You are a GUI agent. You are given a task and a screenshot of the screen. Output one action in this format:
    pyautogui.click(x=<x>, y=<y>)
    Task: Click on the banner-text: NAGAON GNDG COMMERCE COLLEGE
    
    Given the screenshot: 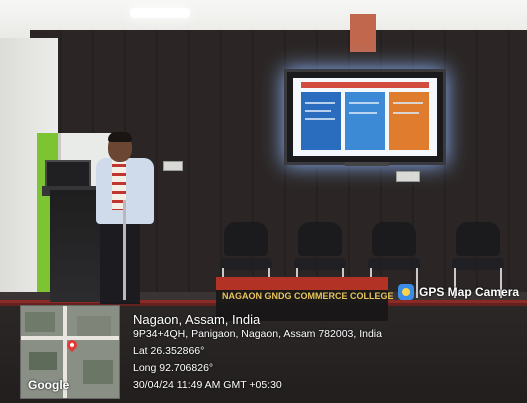 What is the action you would take?
    pyautogui.click(x=308, y=296)
    